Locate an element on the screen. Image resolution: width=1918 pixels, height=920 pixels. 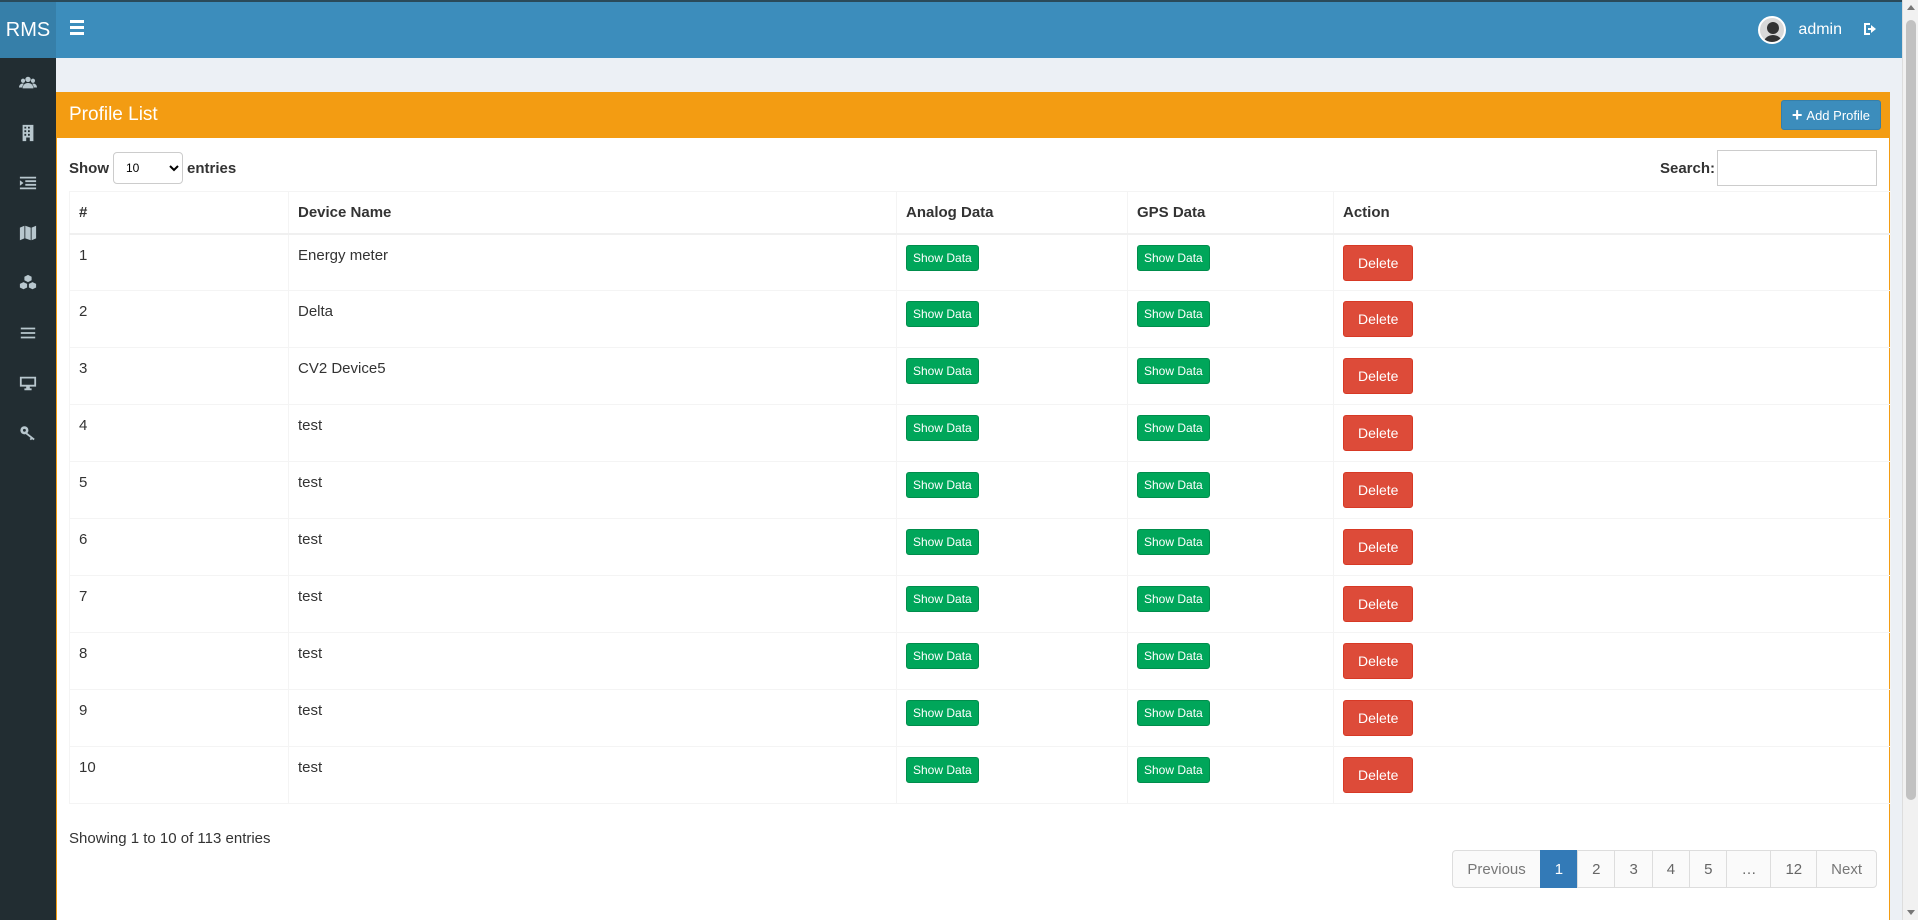
device-name: Delta is located at coordinates (592, 319).